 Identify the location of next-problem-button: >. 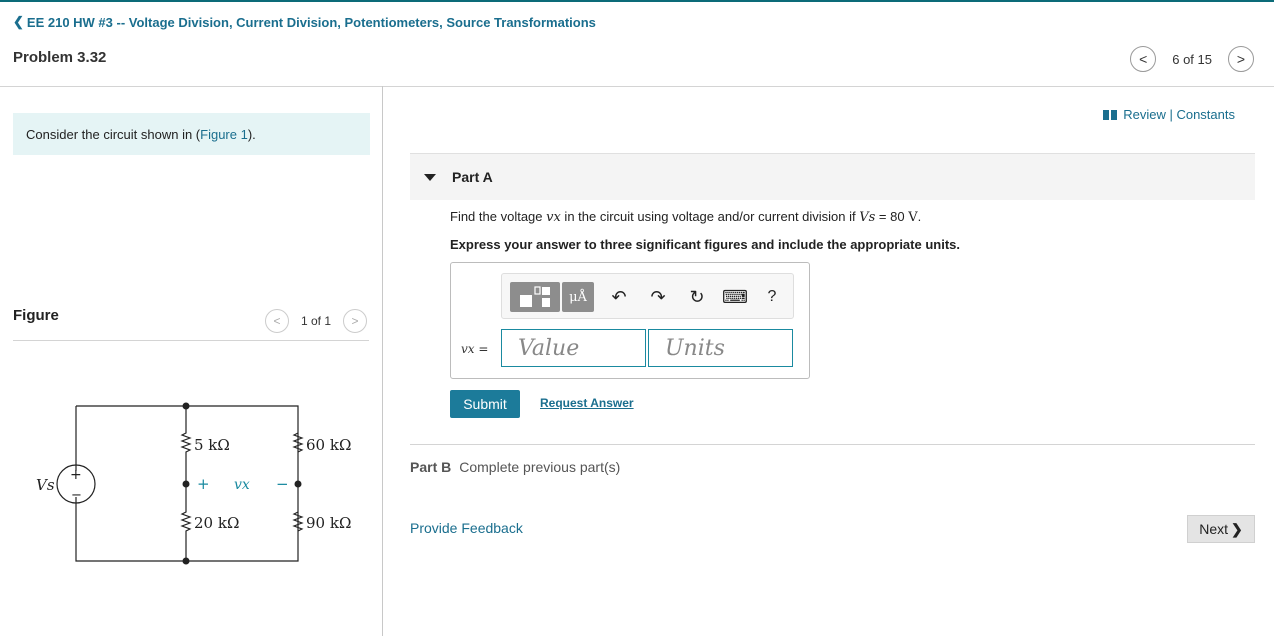
(1241, 59).